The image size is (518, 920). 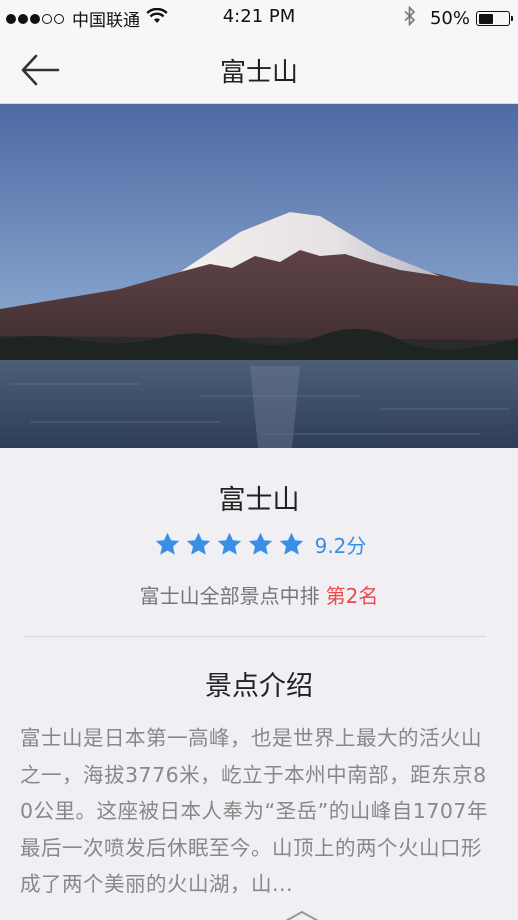 What do you see at coordinates (410, 18) in the screenshot?
I see `bluetooth-icon` at bounding box center [410, 18].